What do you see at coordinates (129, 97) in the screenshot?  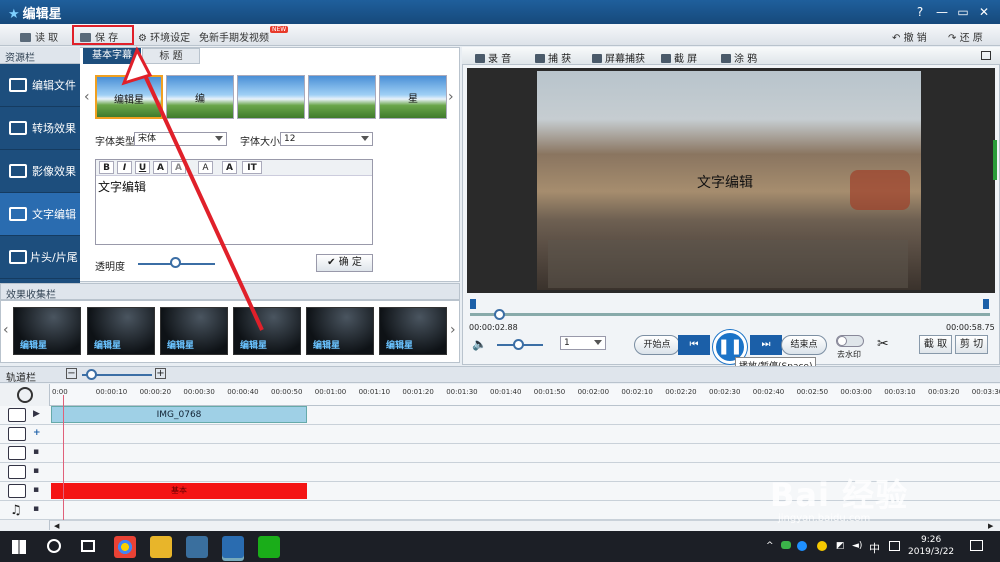 I see `template-thumb: 编辑星` at bounding box center [129, 97].